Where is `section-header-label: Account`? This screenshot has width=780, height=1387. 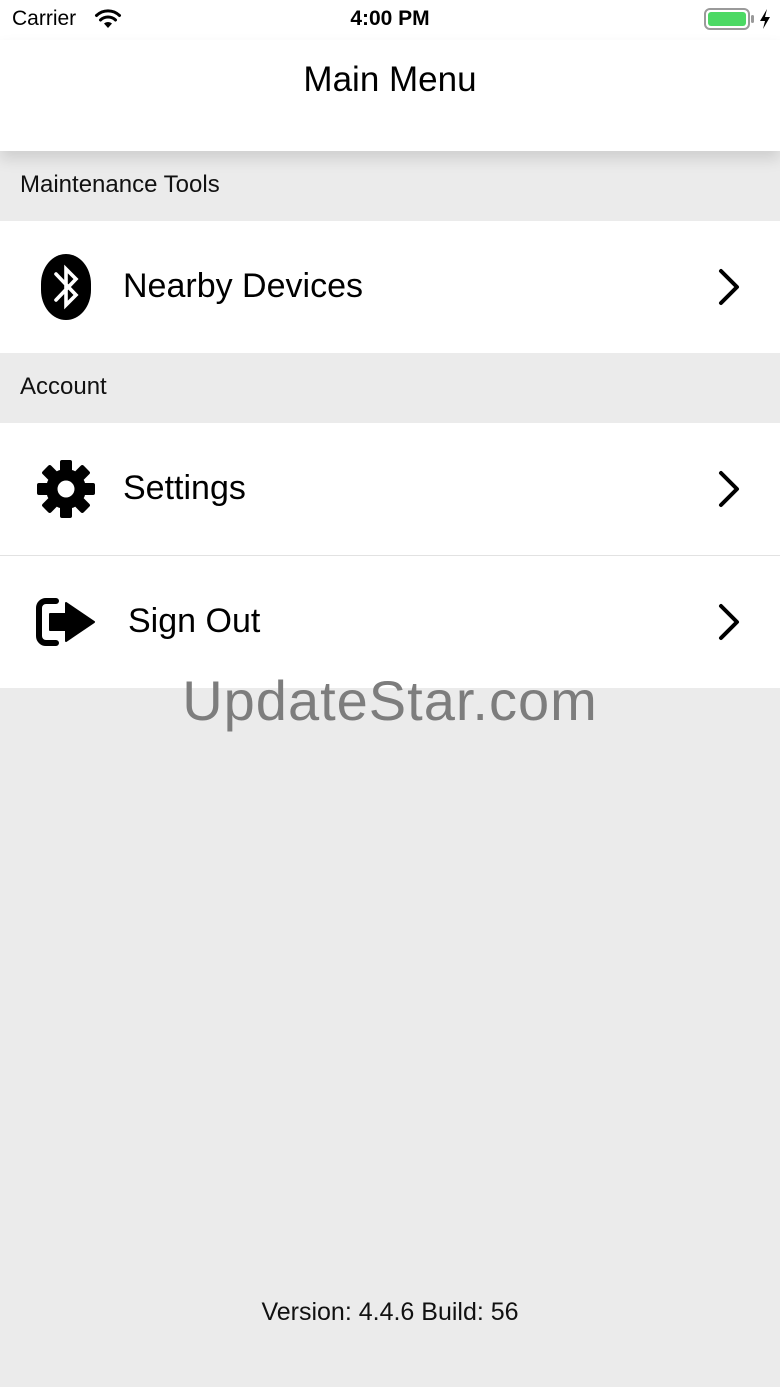 section-header-label: Account is located at coordinates (63, 386).